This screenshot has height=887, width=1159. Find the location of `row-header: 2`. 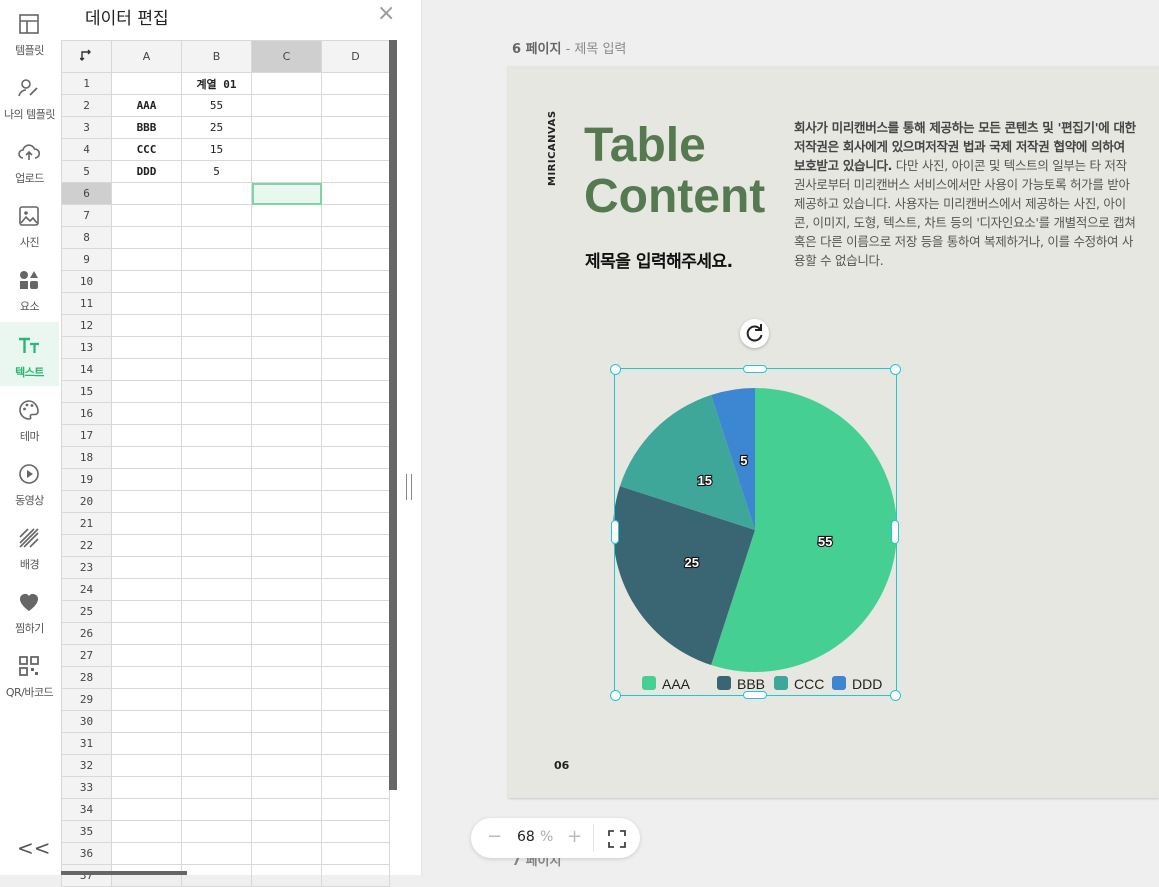

row-header: 2 is located at coordinates (86, 105).